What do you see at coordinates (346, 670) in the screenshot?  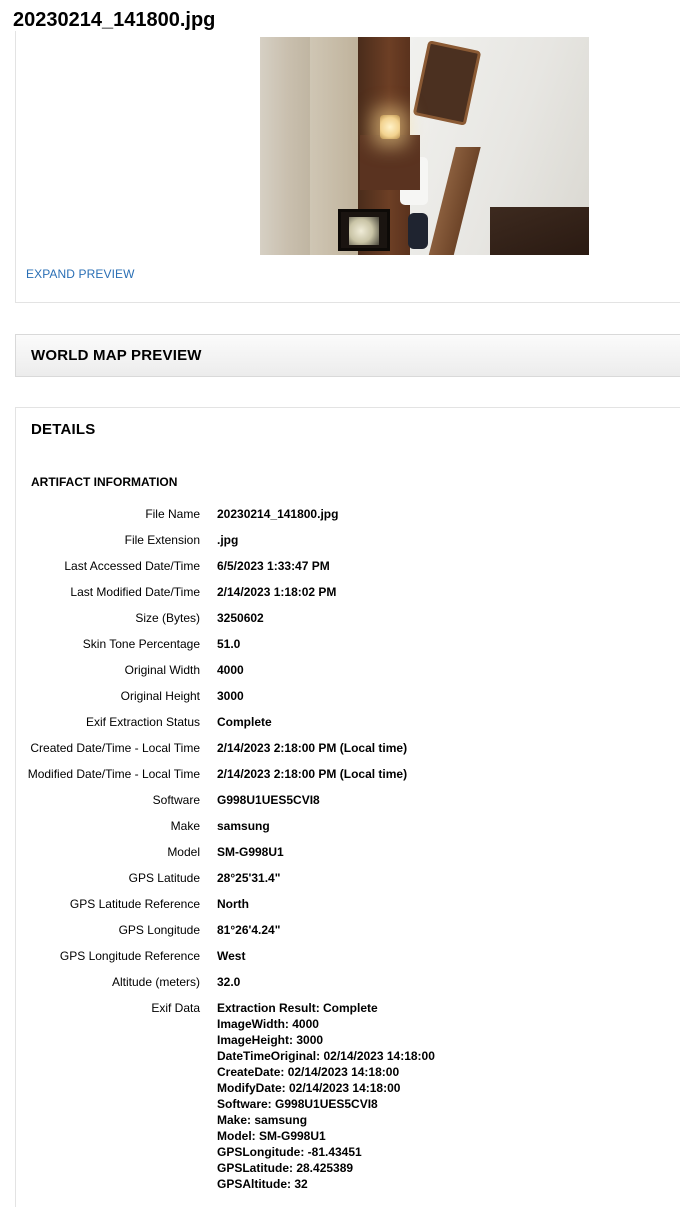 I see `table-row: Original Width 4000` at bounding box center [346, 670].